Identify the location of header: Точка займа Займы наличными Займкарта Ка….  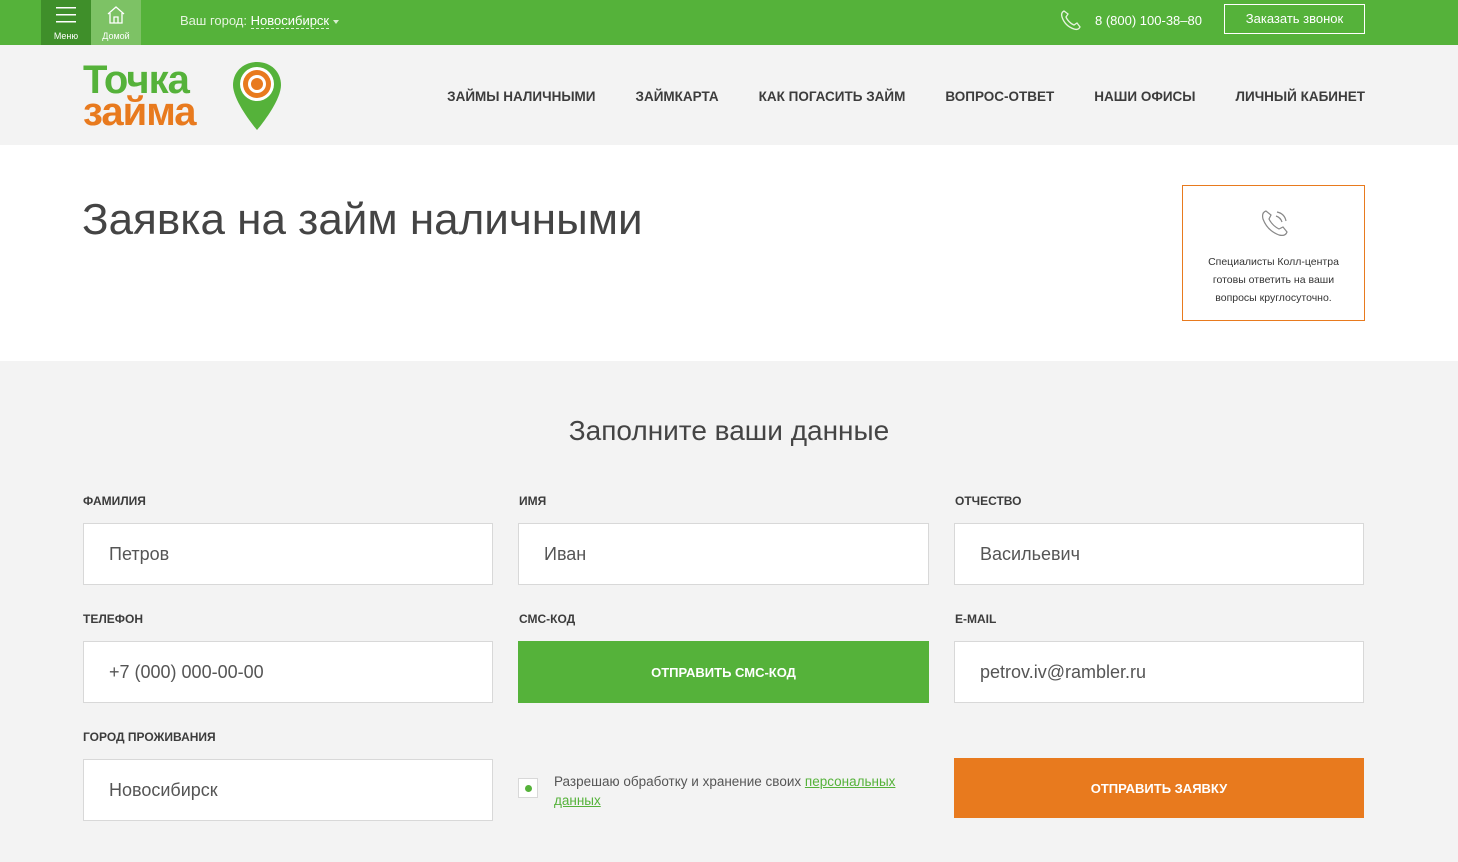
(729, 95).